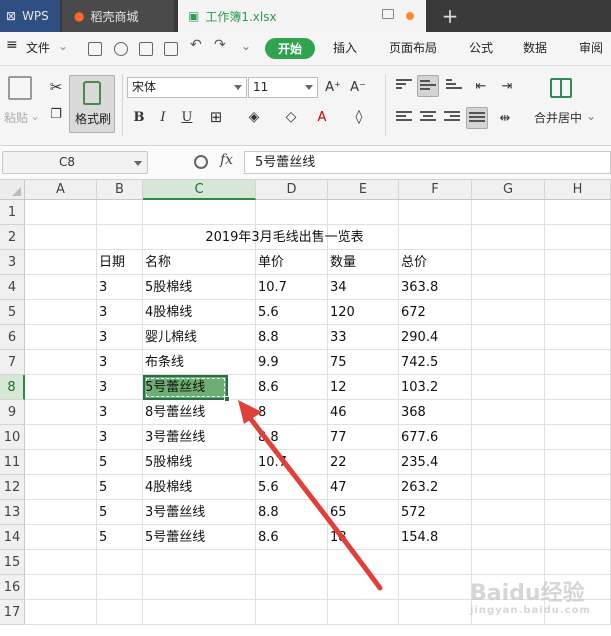 The height and width of the screenshot is (636, 611). Describe the element at coordinates (404, 85) in the screenshot. I see `align-top-icon` at that location.